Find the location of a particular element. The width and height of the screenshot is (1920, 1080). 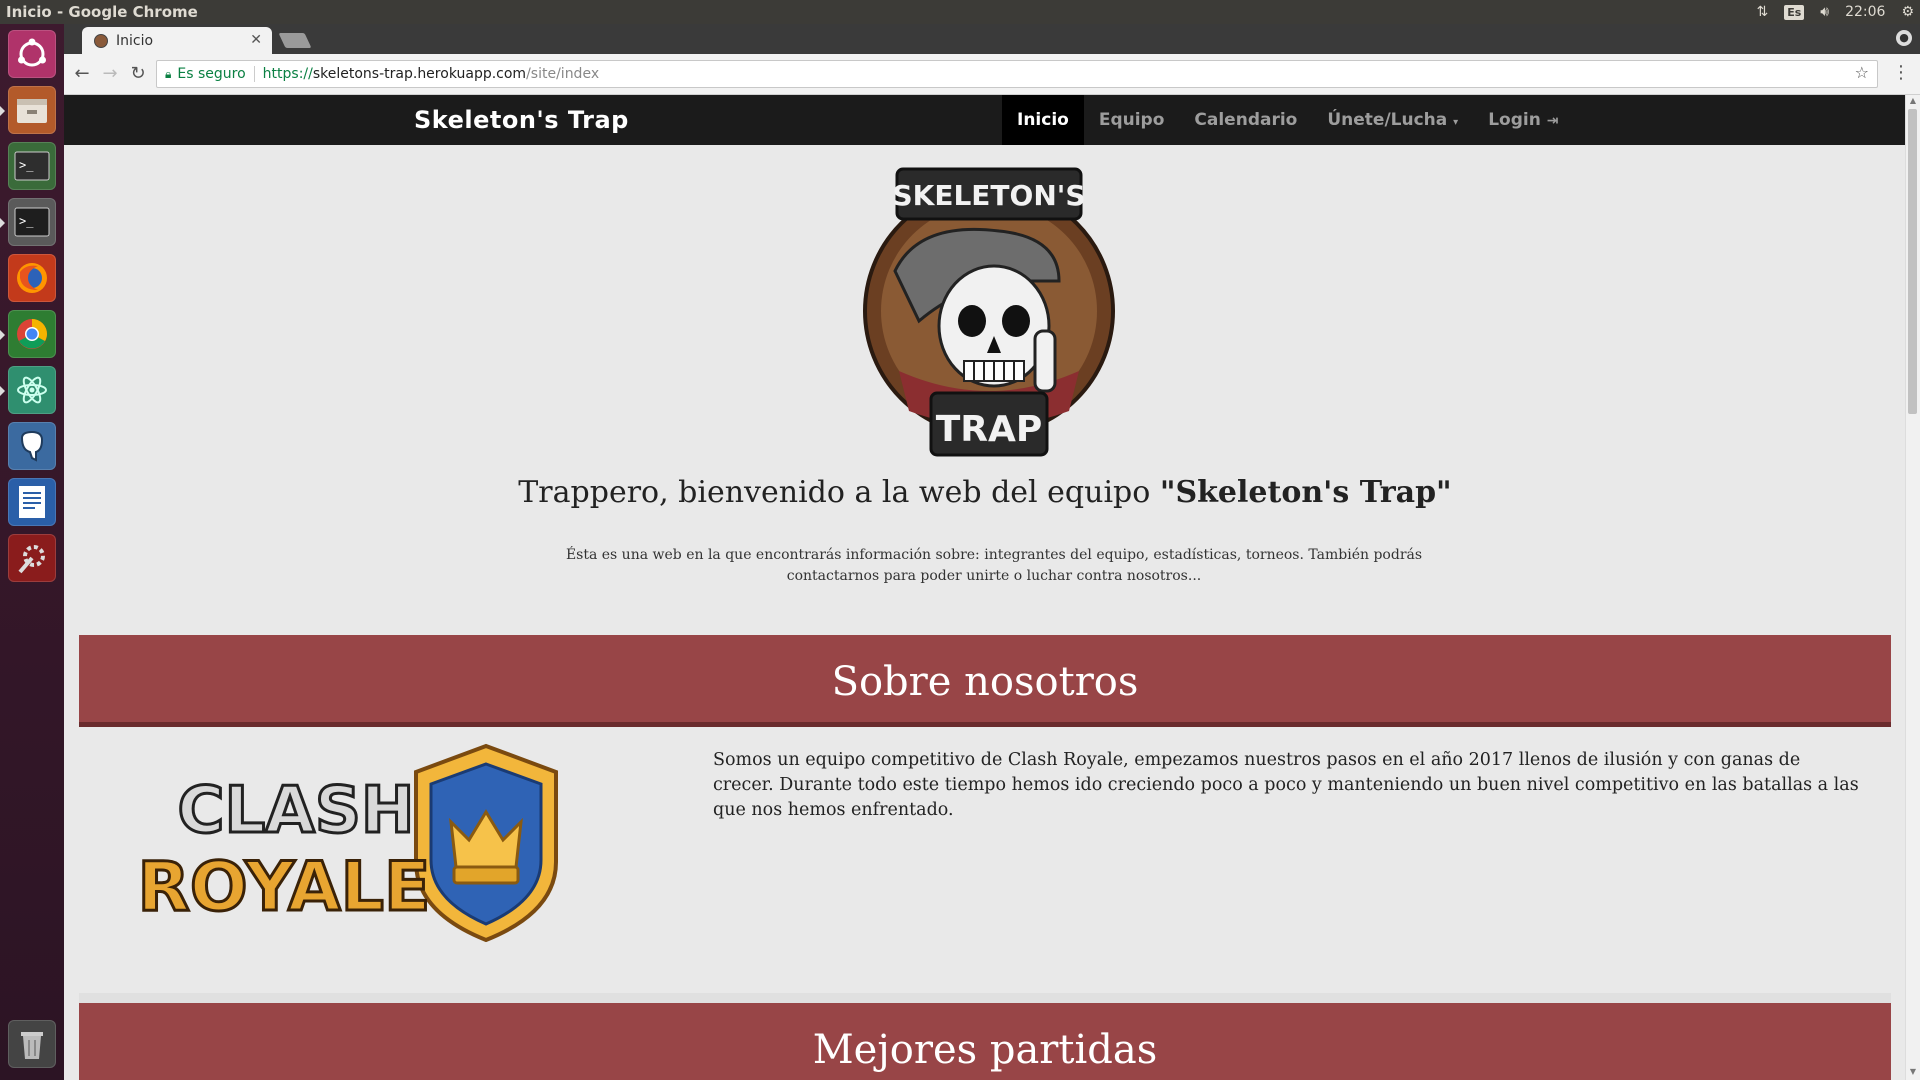

window-title: Inicio - Google Chrome is located at coordinates (102, 12).